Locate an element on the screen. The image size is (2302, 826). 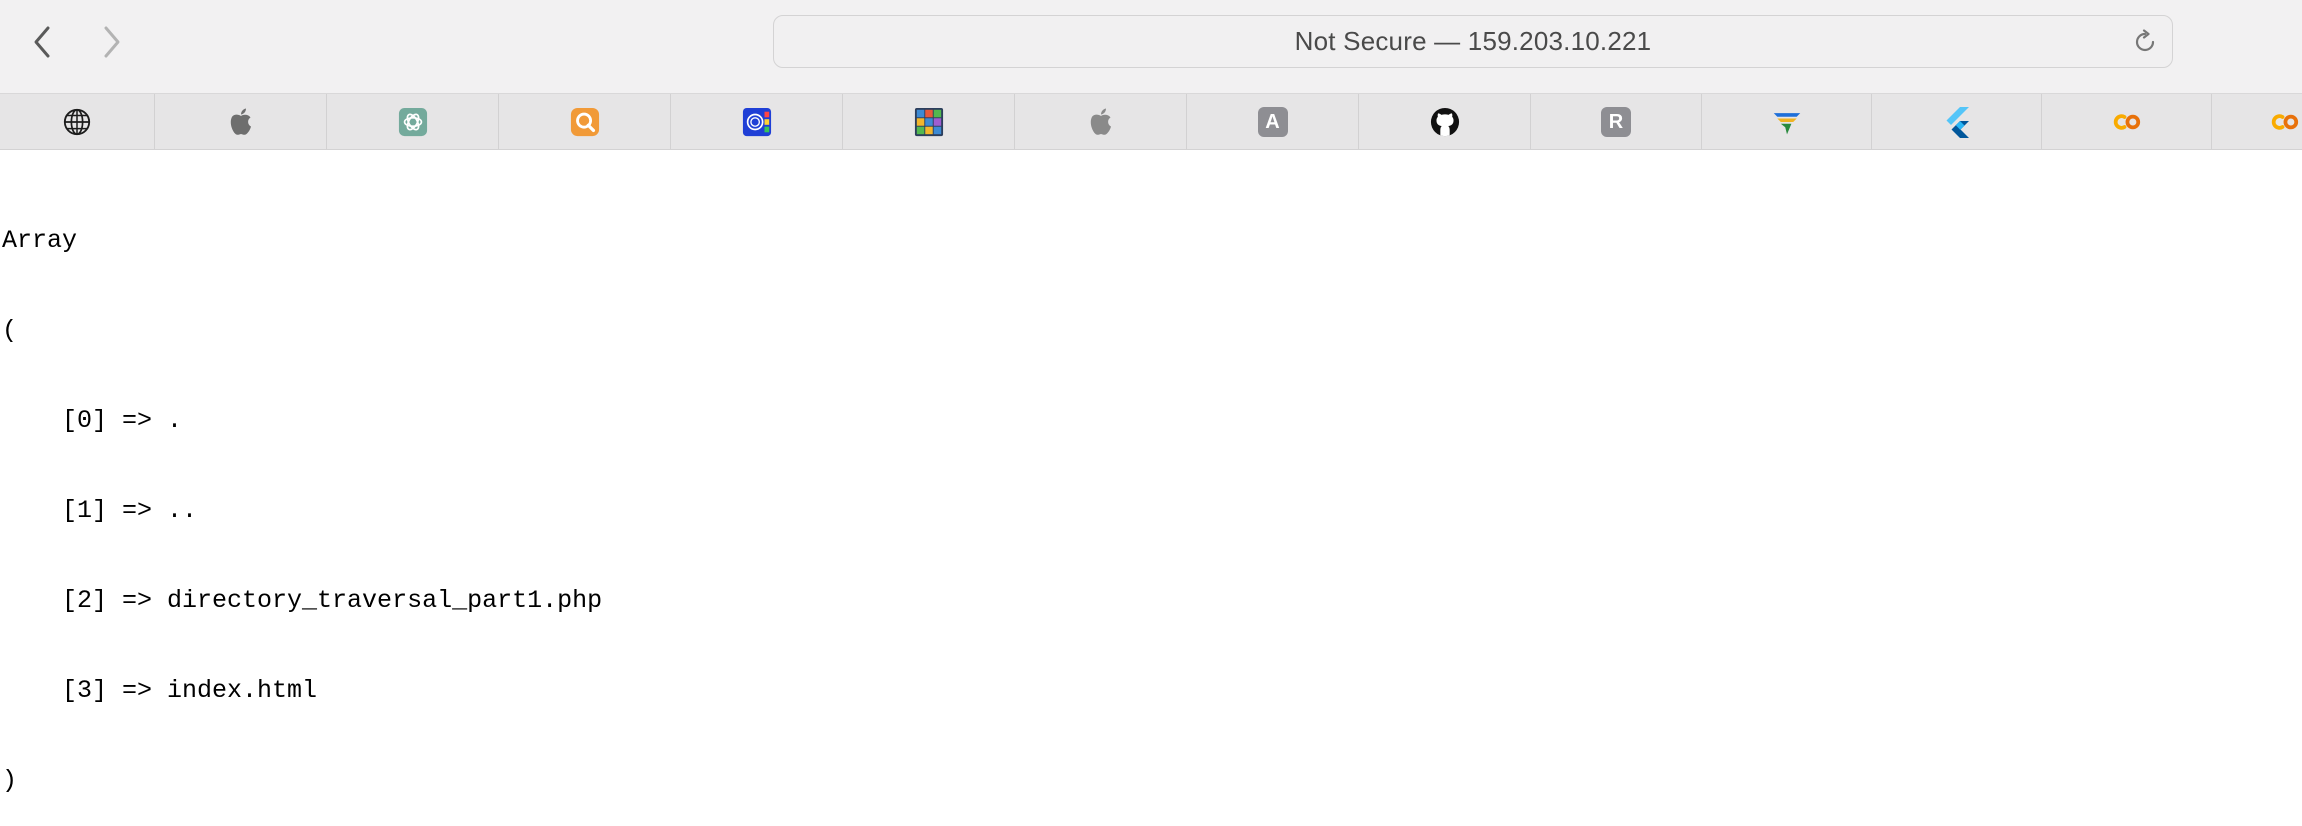
favorite-winged-app is located at coordinates (1787, 121).